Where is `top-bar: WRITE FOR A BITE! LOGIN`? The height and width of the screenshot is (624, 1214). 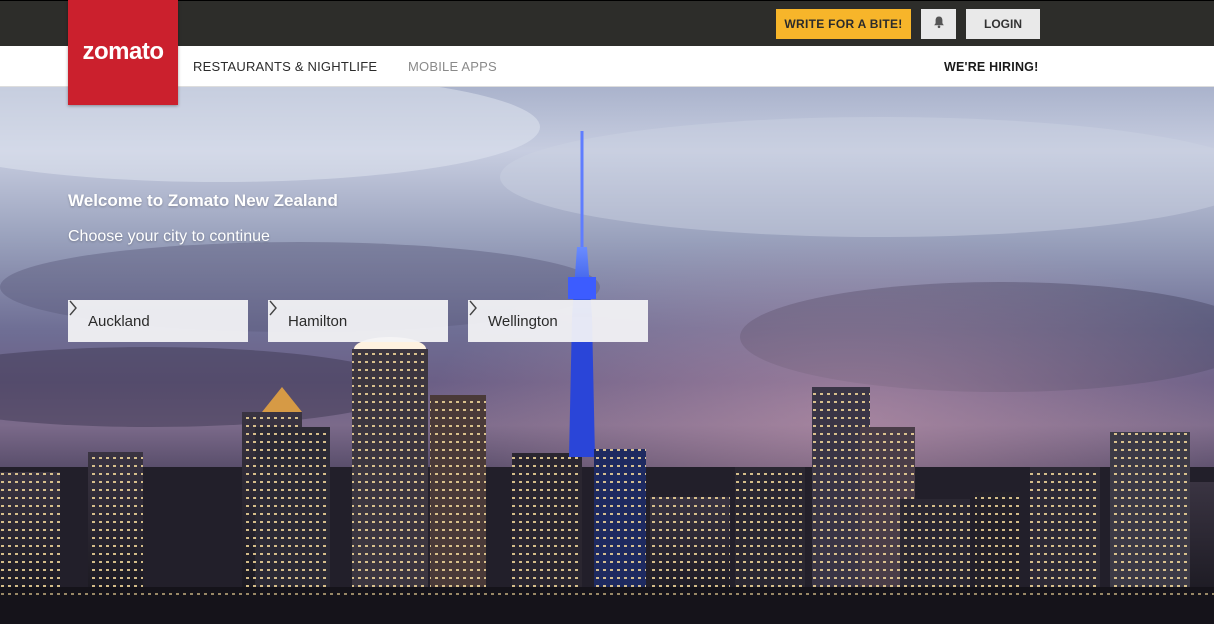
top-bar: WRITE FOR A BITE! LOGIN is located at coordinates (607, 23).